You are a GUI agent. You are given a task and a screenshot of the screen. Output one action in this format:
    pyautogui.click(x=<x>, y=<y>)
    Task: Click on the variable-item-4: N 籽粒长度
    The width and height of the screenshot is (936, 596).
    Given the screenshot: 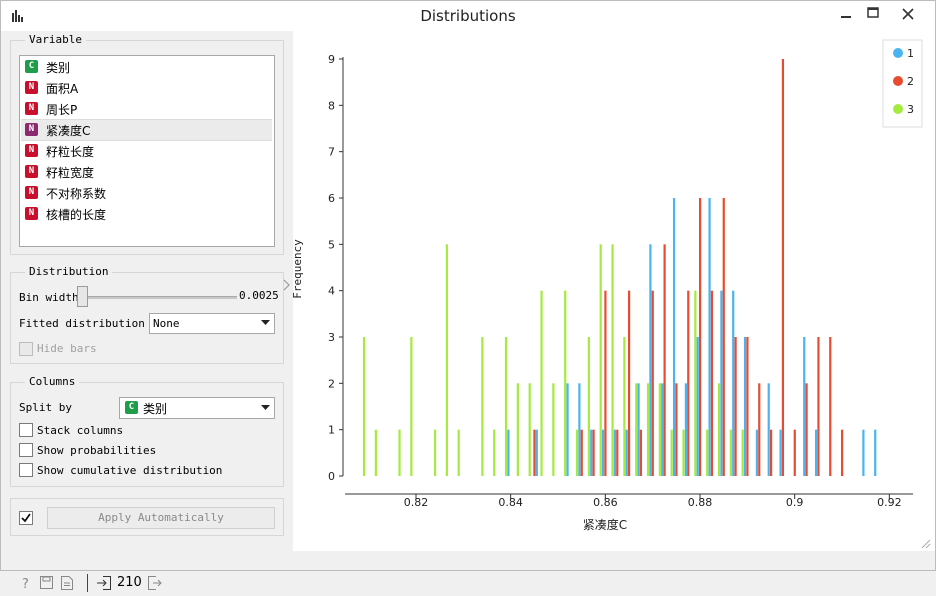 What is the action you would take?
    pyautogui.click(x=146, y=151)
    